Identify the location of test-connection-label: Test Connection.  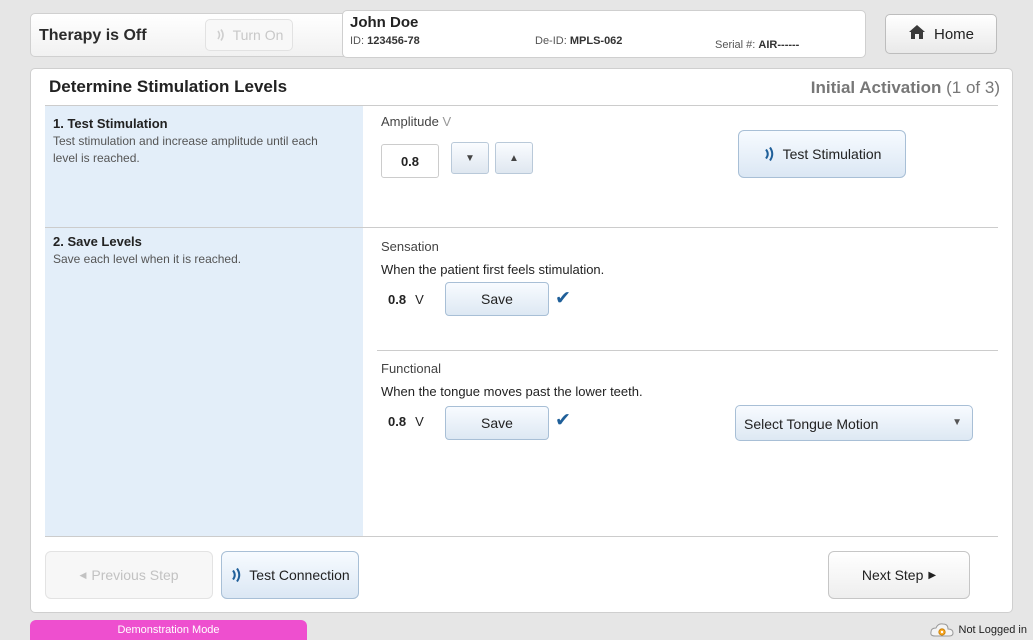
(299, 575).